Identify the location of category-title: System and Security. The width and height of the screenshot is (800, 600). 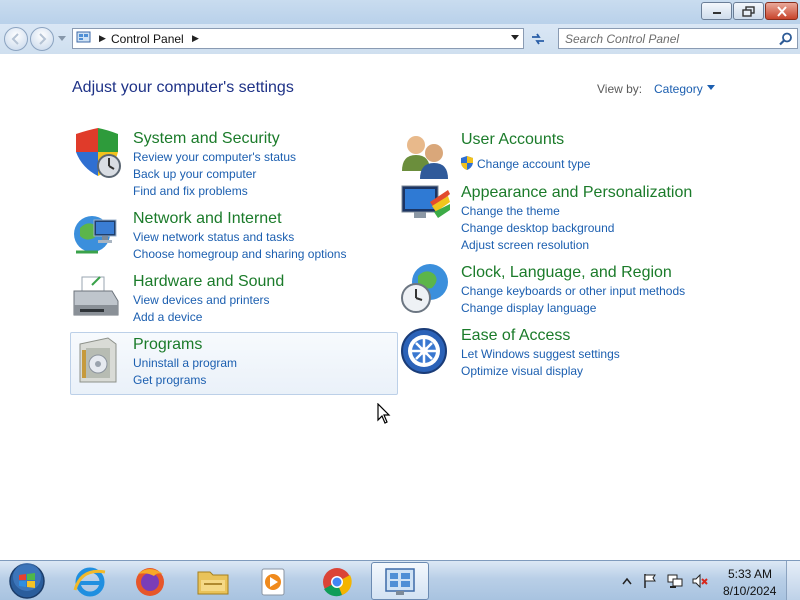
(206, 139).